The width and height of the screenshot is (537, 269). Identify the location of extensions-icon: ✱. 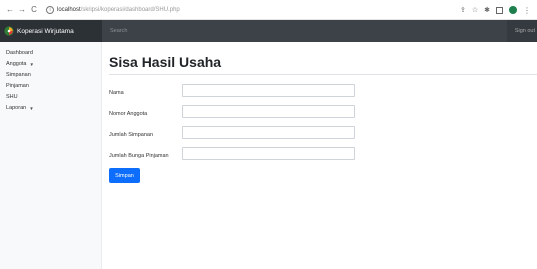
(487, 10).